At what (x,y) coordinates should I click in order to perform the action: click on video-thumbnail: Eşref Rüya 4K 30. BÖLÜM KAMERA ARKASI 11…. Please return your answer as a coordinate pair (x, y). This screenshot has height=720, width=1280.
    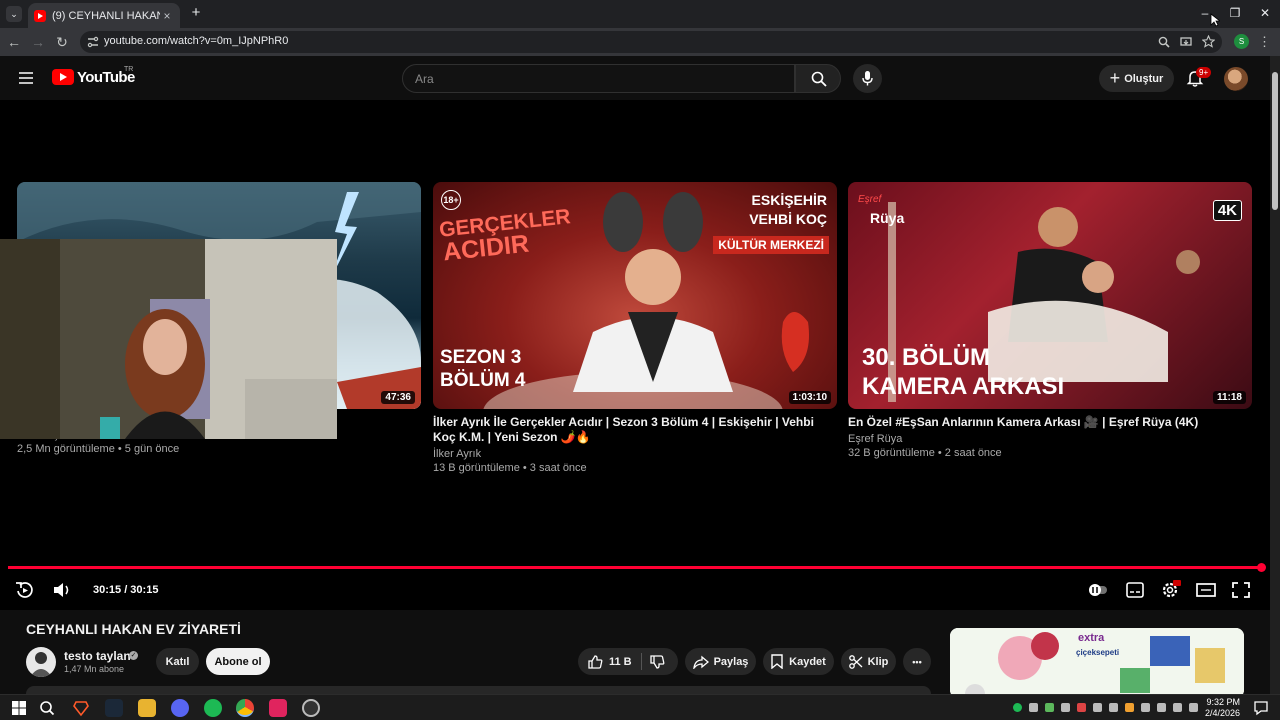
    Looking at the image, I should click on (1050, 295).